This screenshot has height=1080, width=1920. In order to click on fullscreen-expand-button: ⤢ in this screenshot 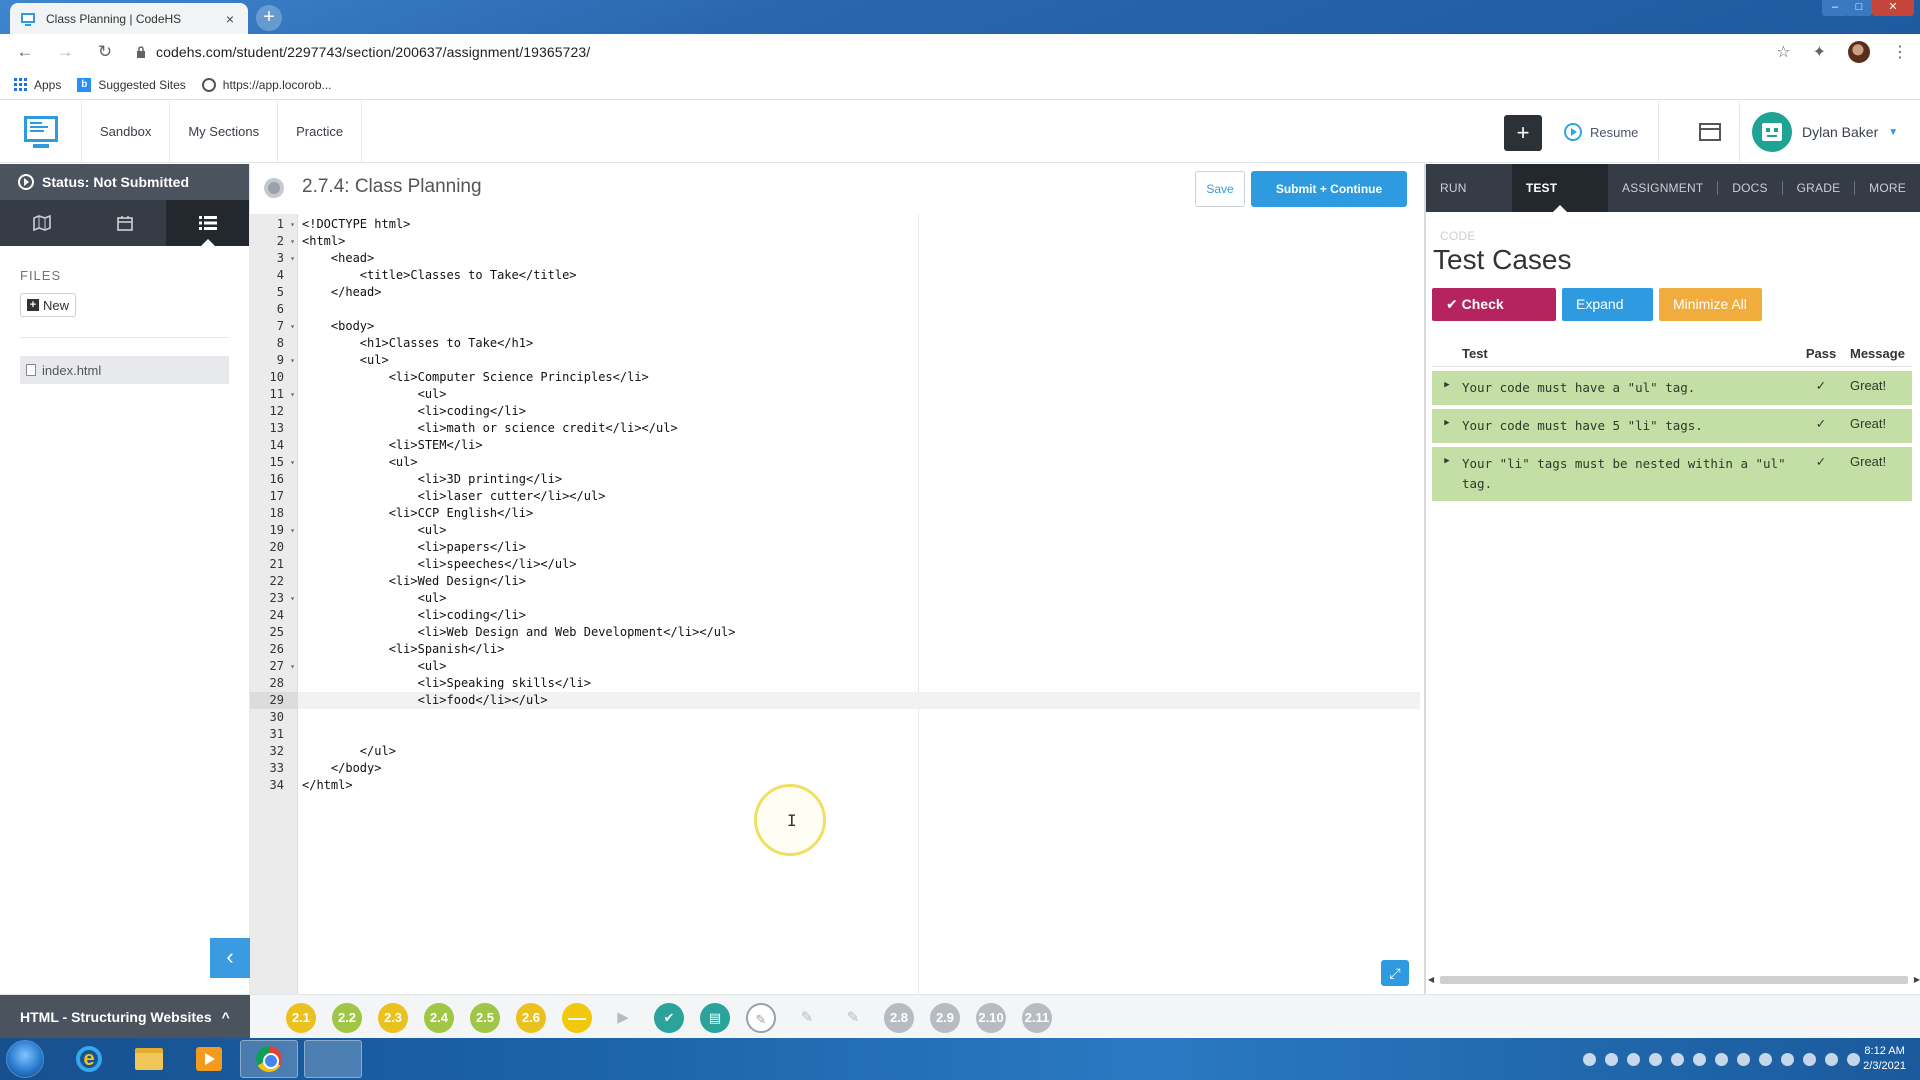, I will do `click(1395, 973)`.